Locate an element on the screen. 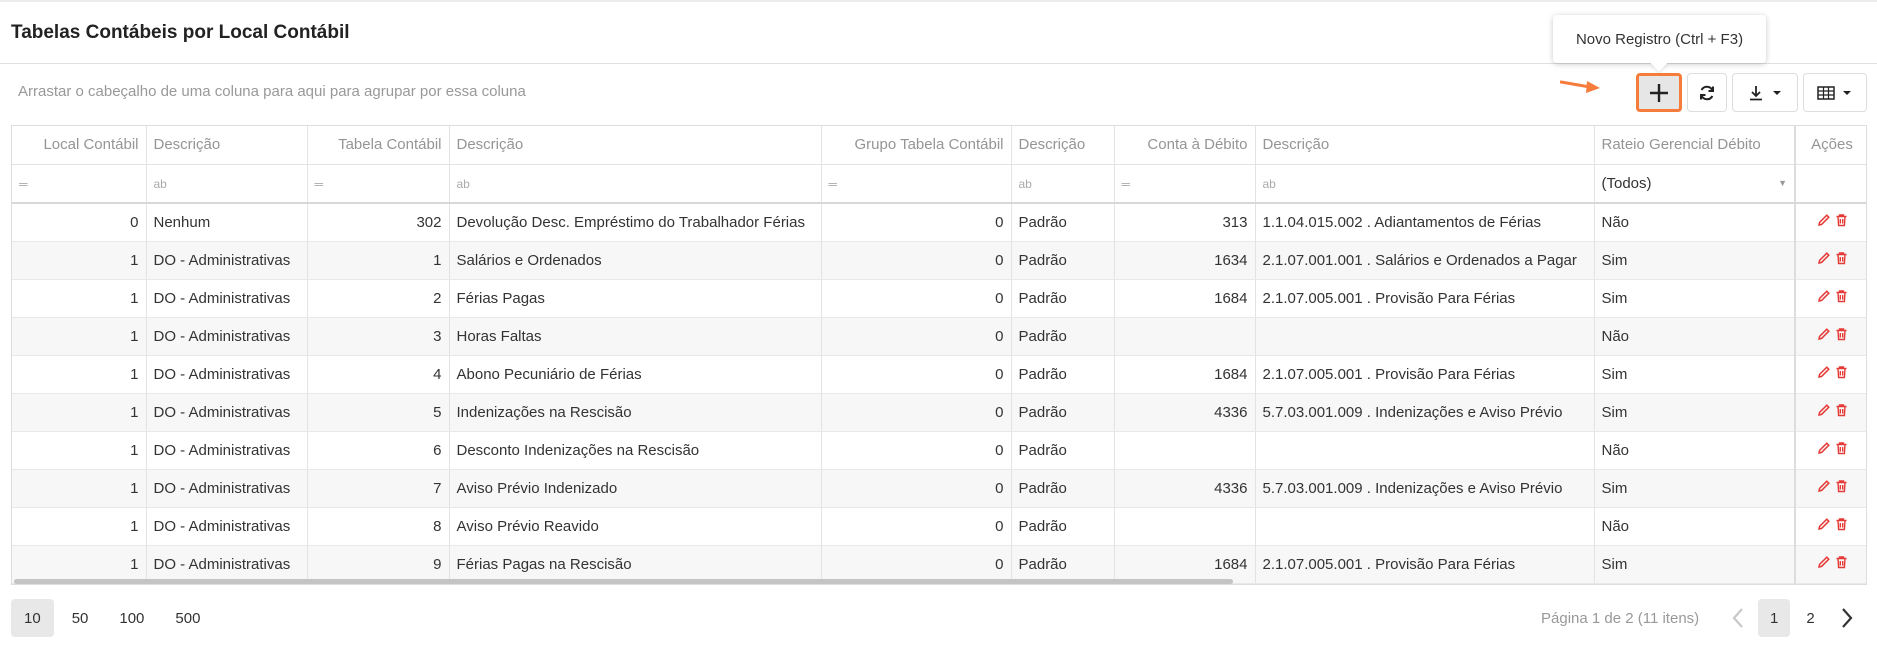 This screenshot has width=1877, height=657. horizontal-scrollbar is located at coordinates (623, 581).